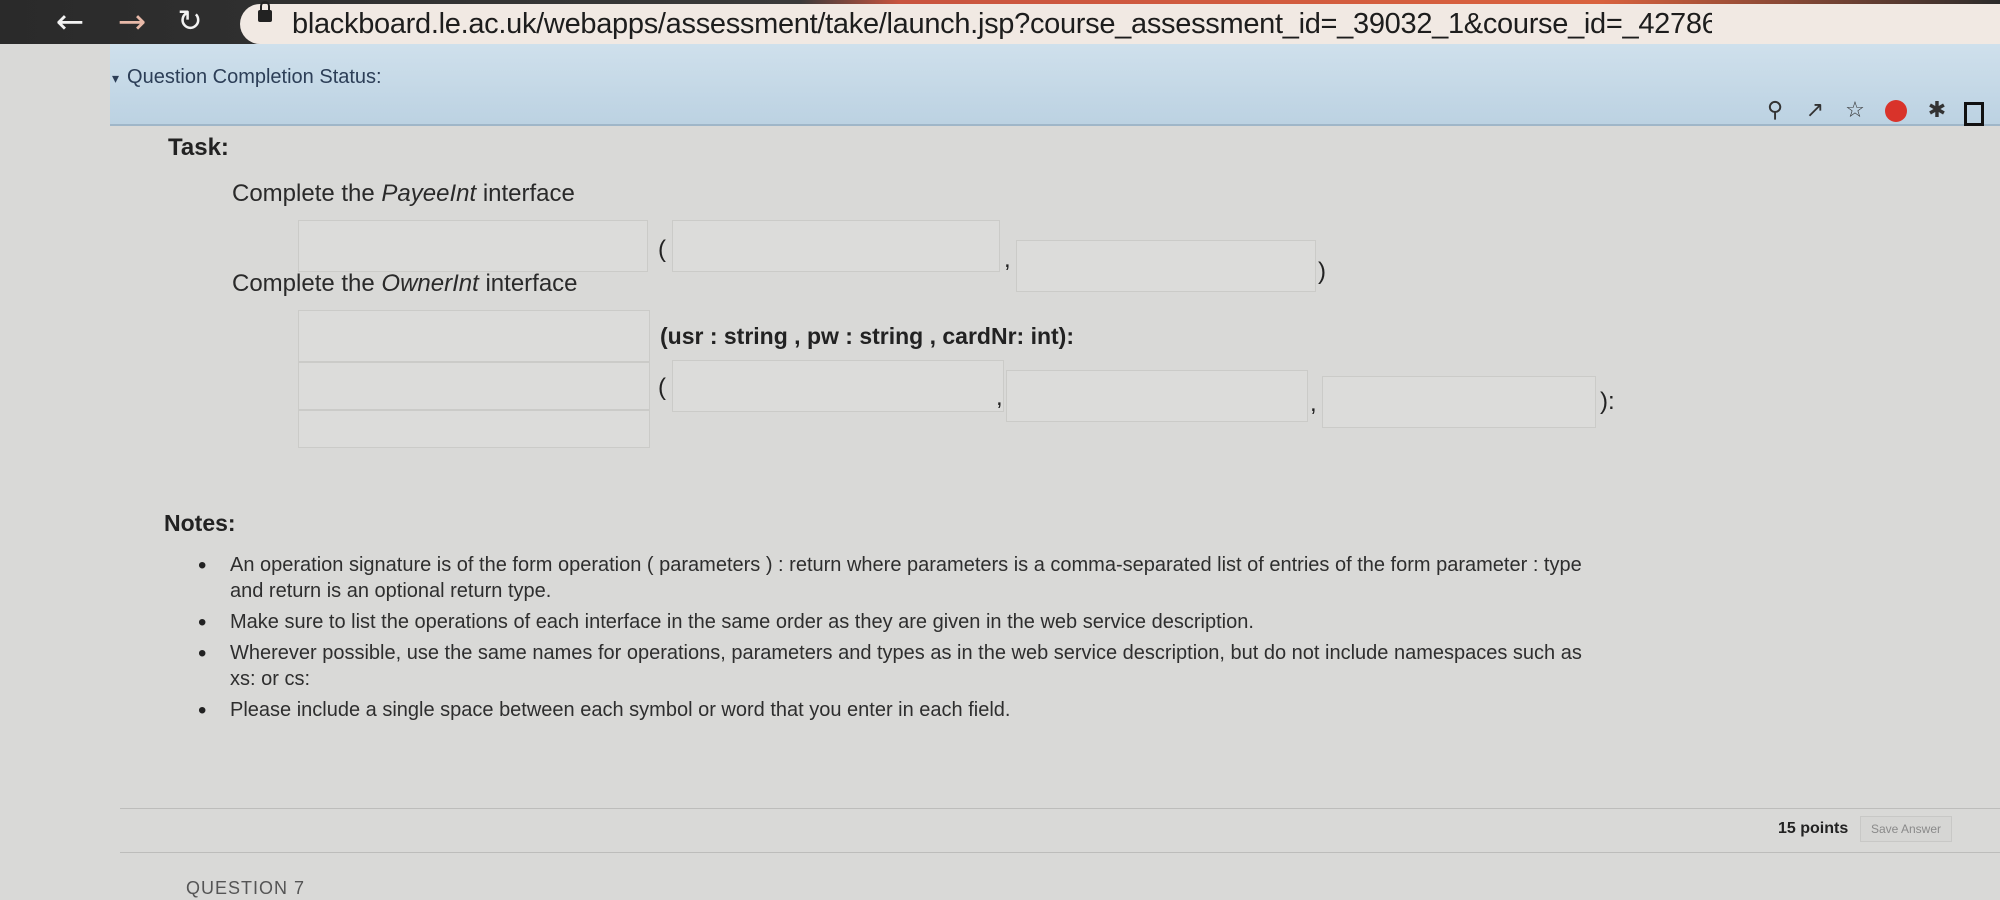 This screenshot has height=900, width=2000. Describe the element at coordinates (403, 193) in the screenshot. I see `payee-interface-heading: Complete the PayeeInt interface` at that location.